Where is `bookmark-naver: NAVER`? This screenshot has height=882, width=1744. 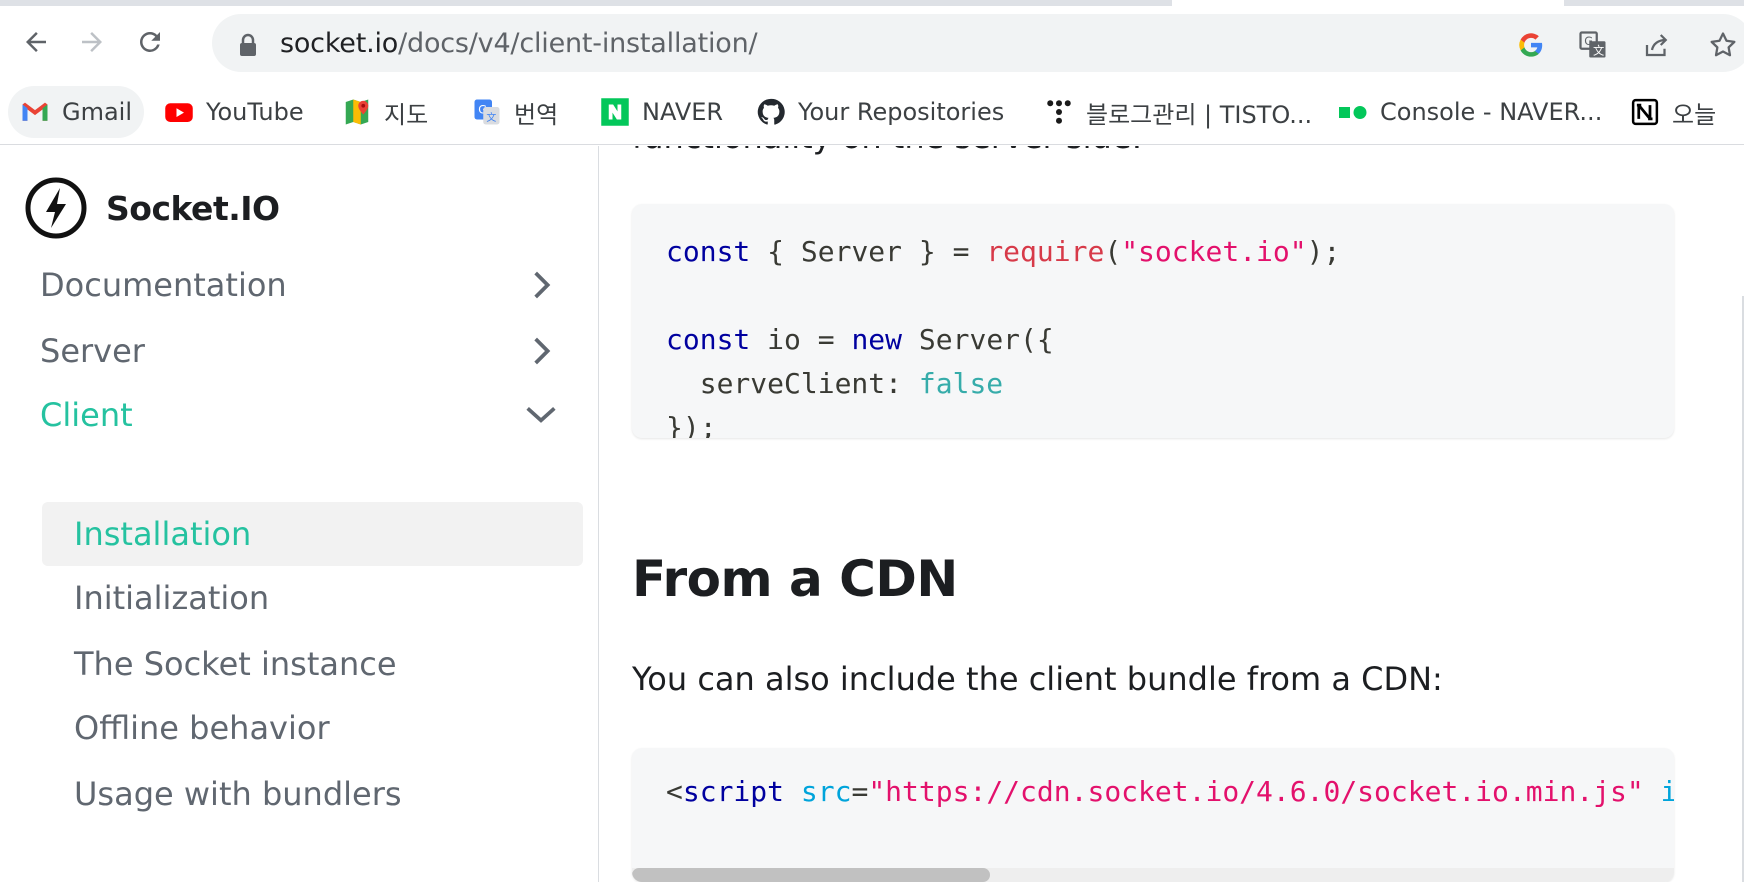
bookmark-naver: NAVER is located at coordinates (661, 112).